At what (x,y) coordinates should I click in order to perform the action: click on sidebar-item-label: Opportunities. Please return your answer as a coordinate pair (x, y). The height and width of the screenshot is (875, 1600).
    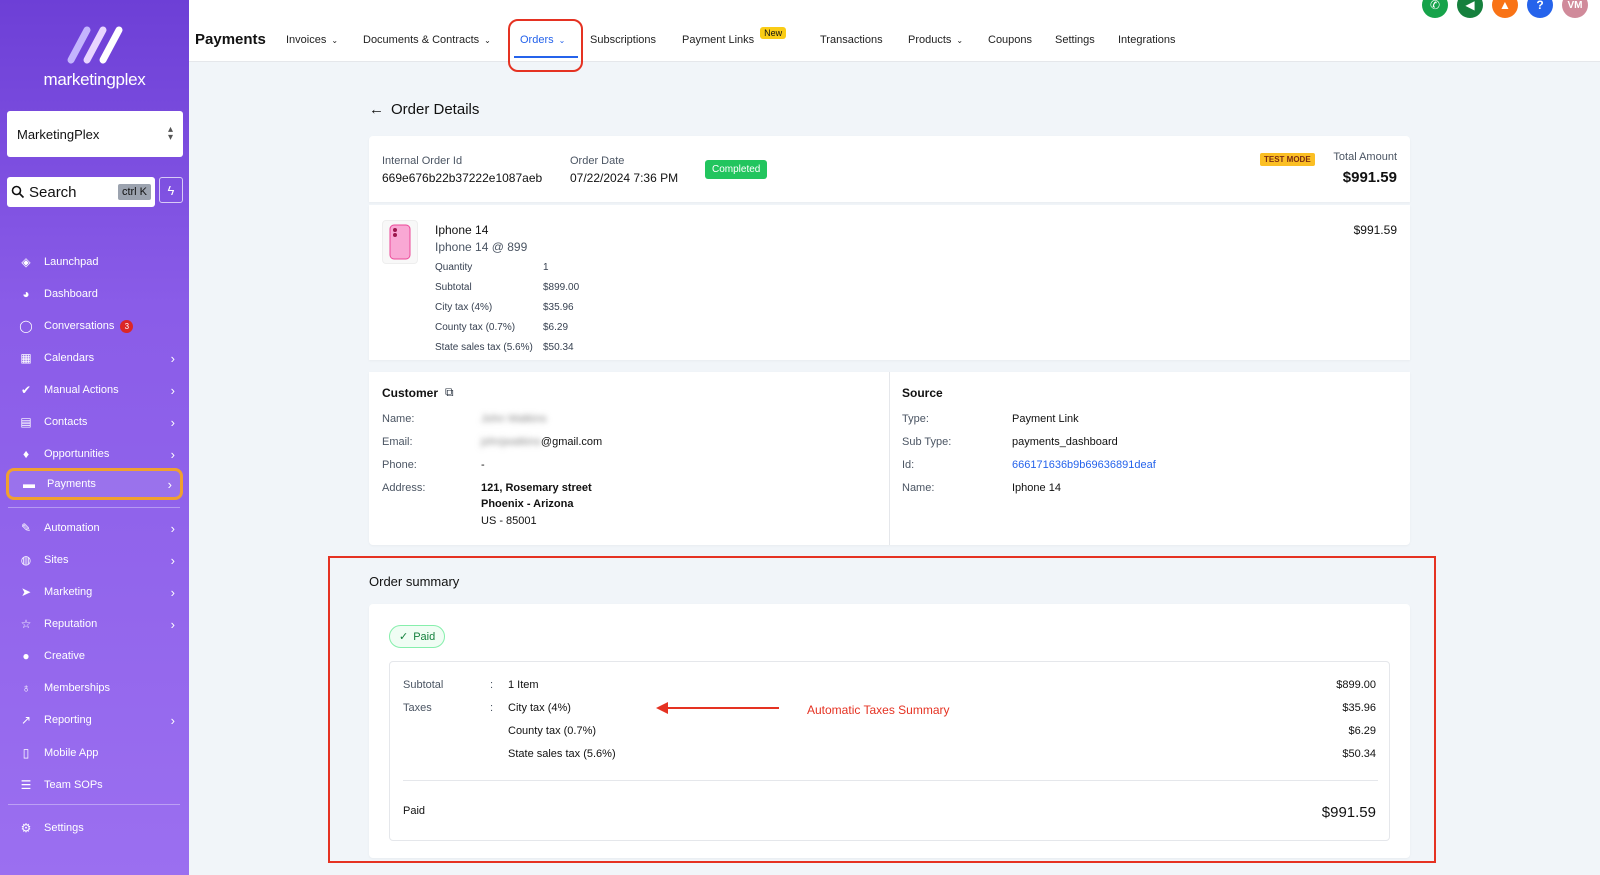
    Looking at the image, I should click on (77, 454).